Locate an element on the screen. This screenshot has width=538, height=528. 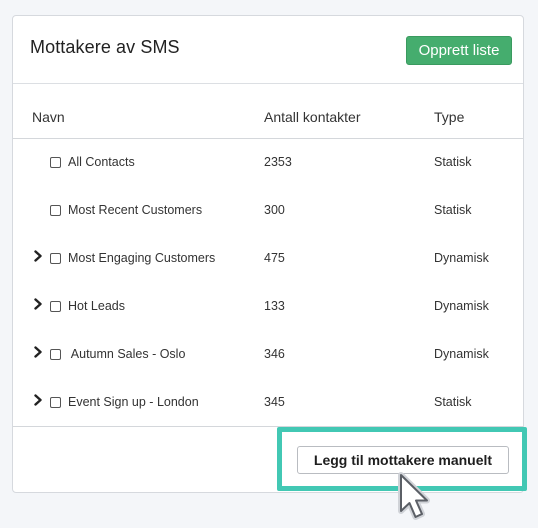
row-name: Most Engaging Customers is located at coordinates (142, 258).